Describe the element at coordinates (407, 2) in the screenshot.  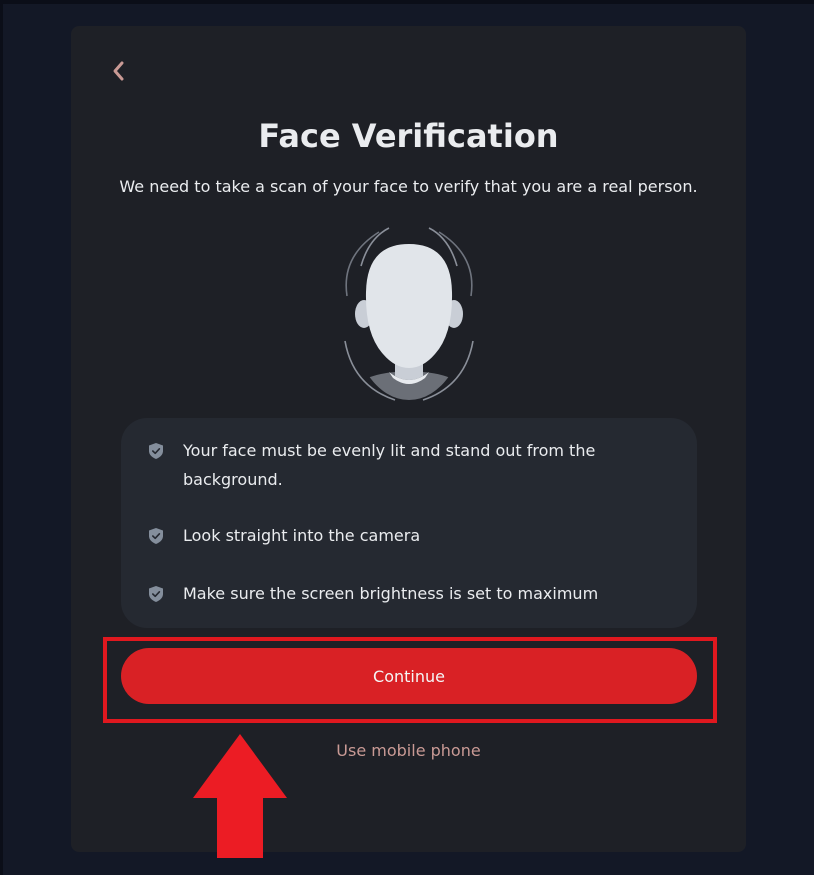
I see `window-top-edge` at that location.